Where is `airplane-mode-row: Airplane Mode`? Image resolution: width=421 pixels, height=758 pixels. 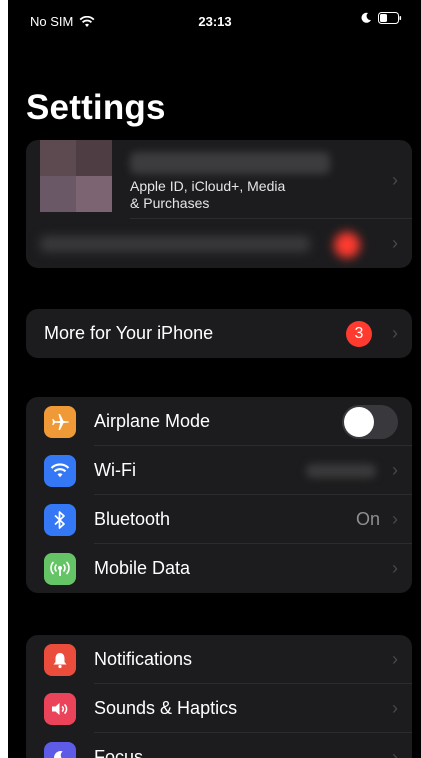
airplane-mode-row: Airplane Mode is located at coordinates (219, 421).